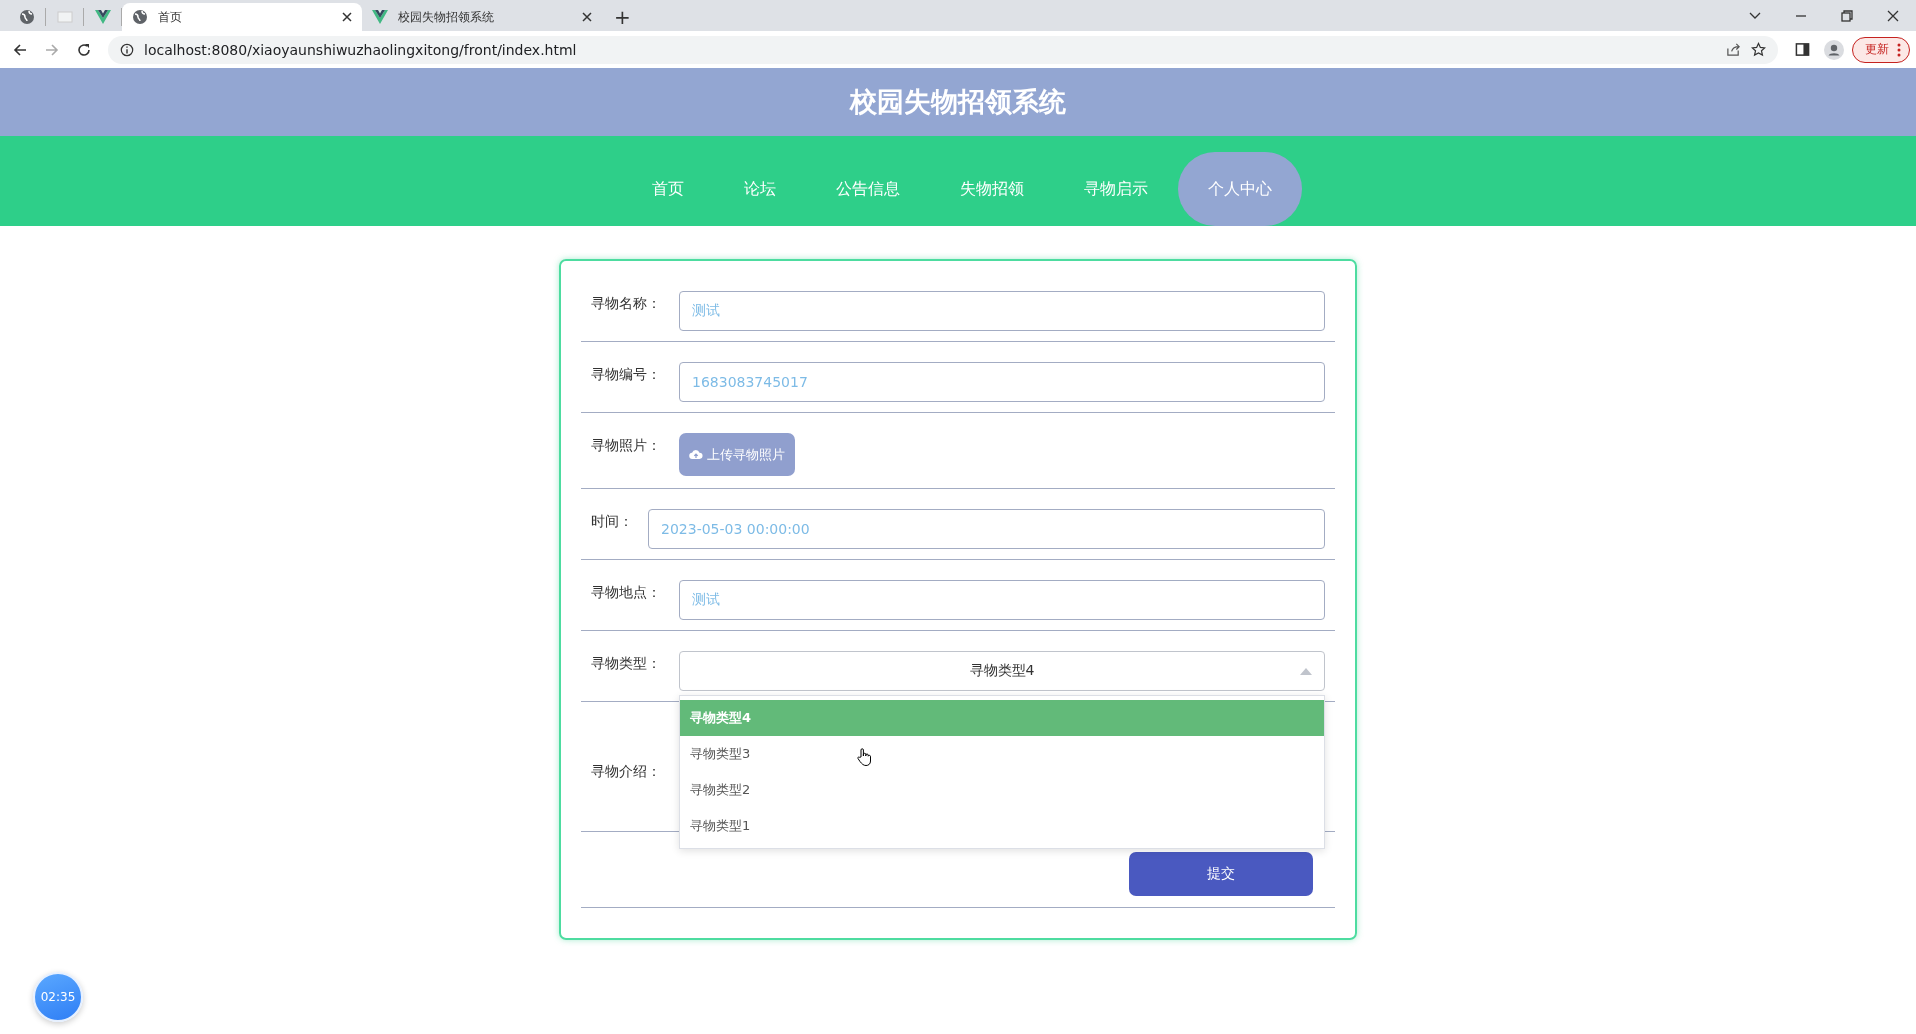  I want to click on more-icon, so click(1899, 49).